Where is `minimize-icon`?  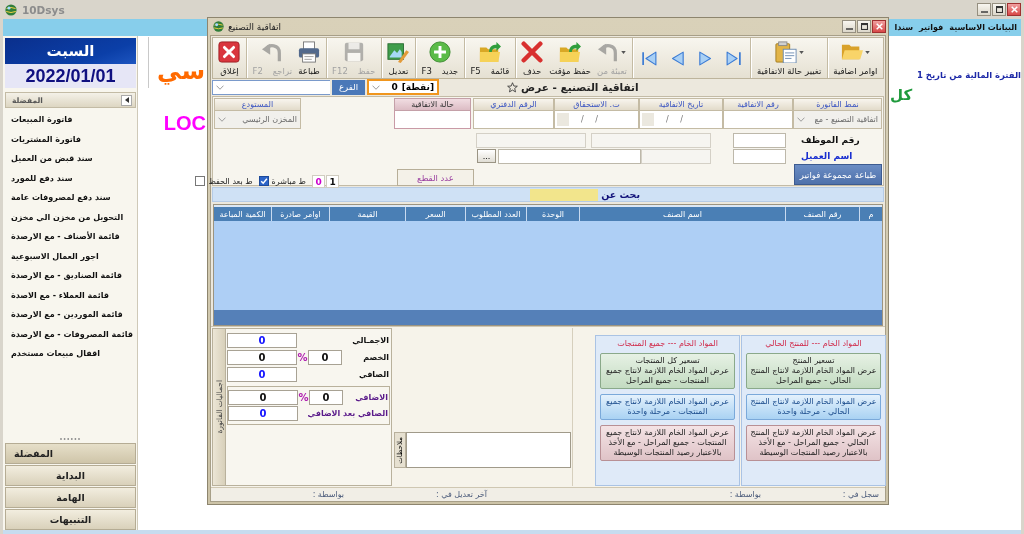
minimize-icon is located at coordinates (984, 12).